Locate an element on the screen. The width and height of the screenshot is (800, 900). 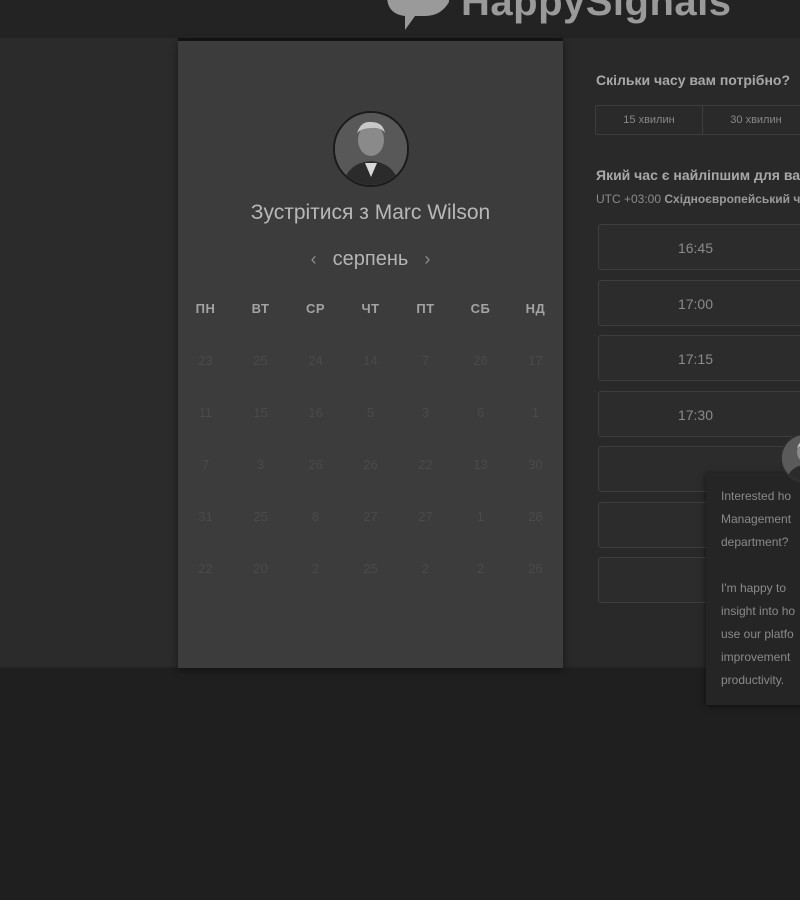
next-month-button: › is located at coordinates (427, 259).